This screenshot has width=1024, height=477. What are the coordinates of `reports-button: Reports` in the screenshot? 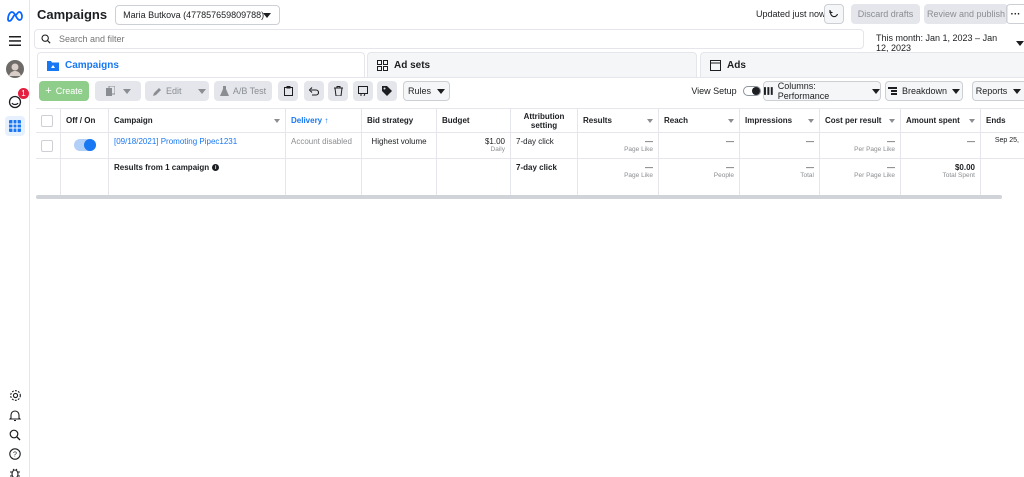 It's located at (998, 91).